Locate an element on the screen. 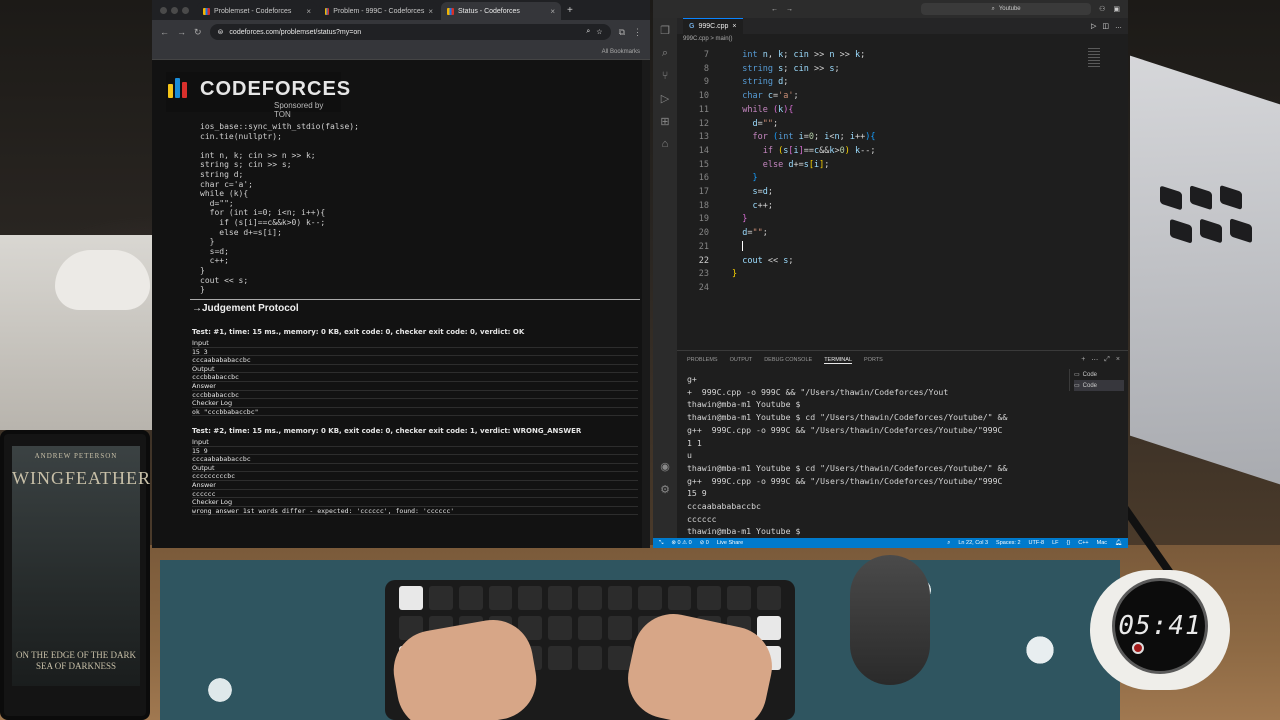 The height and width of the screenshot is (720, 1280). test-value: cccaabababaccbc is located at coordinates (415, 459).